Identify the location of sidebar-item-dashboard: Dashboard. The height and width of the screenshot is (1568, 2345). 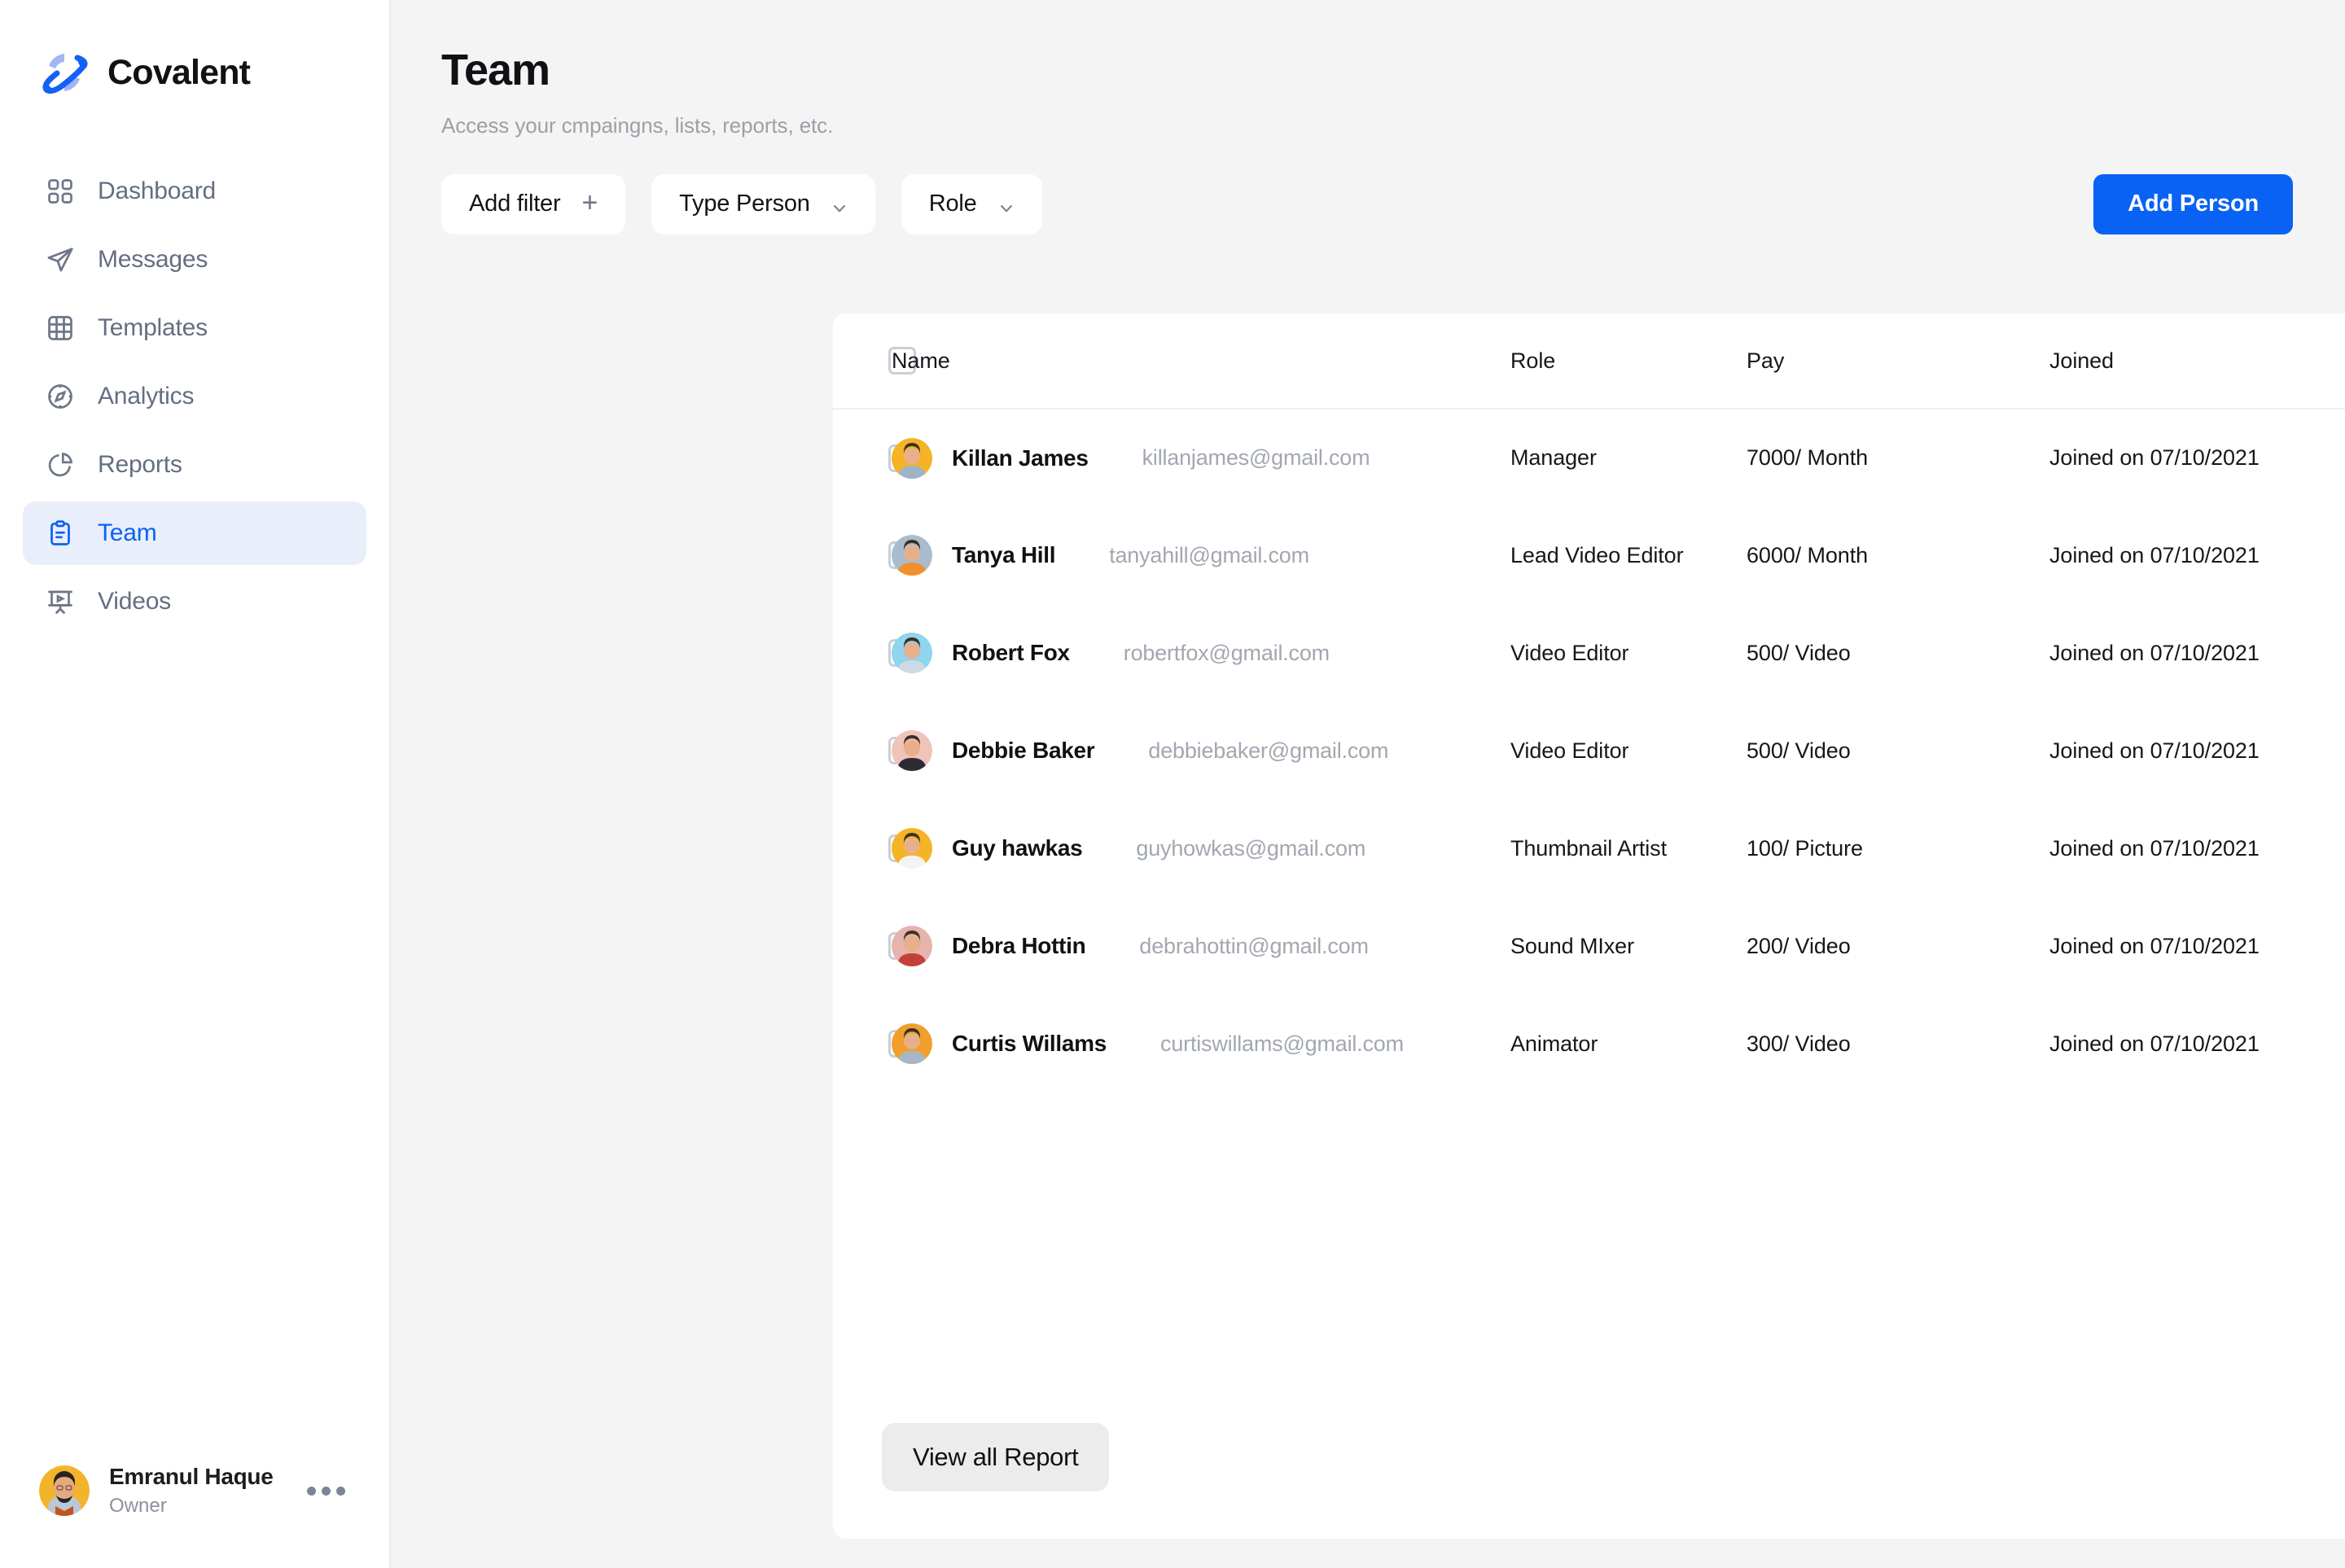
(195, 192).